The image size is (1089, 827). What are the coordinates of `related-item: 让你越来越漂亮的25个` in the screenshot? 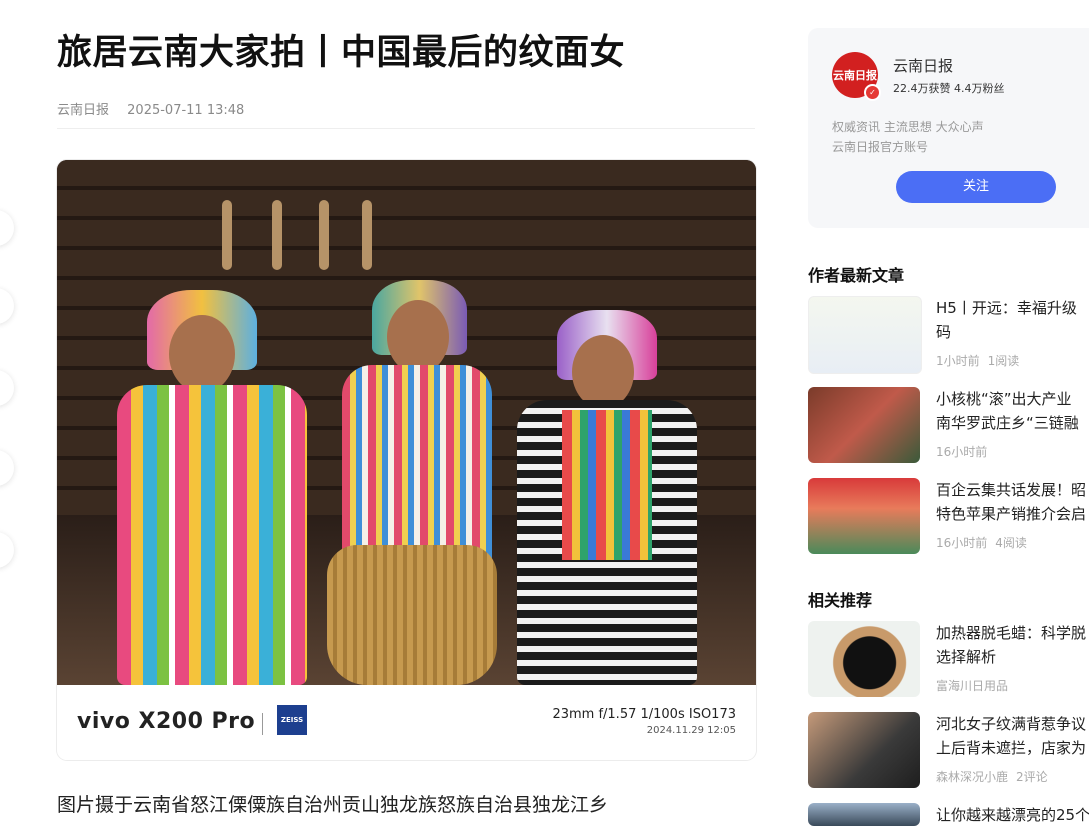 It's located at (948, 814).